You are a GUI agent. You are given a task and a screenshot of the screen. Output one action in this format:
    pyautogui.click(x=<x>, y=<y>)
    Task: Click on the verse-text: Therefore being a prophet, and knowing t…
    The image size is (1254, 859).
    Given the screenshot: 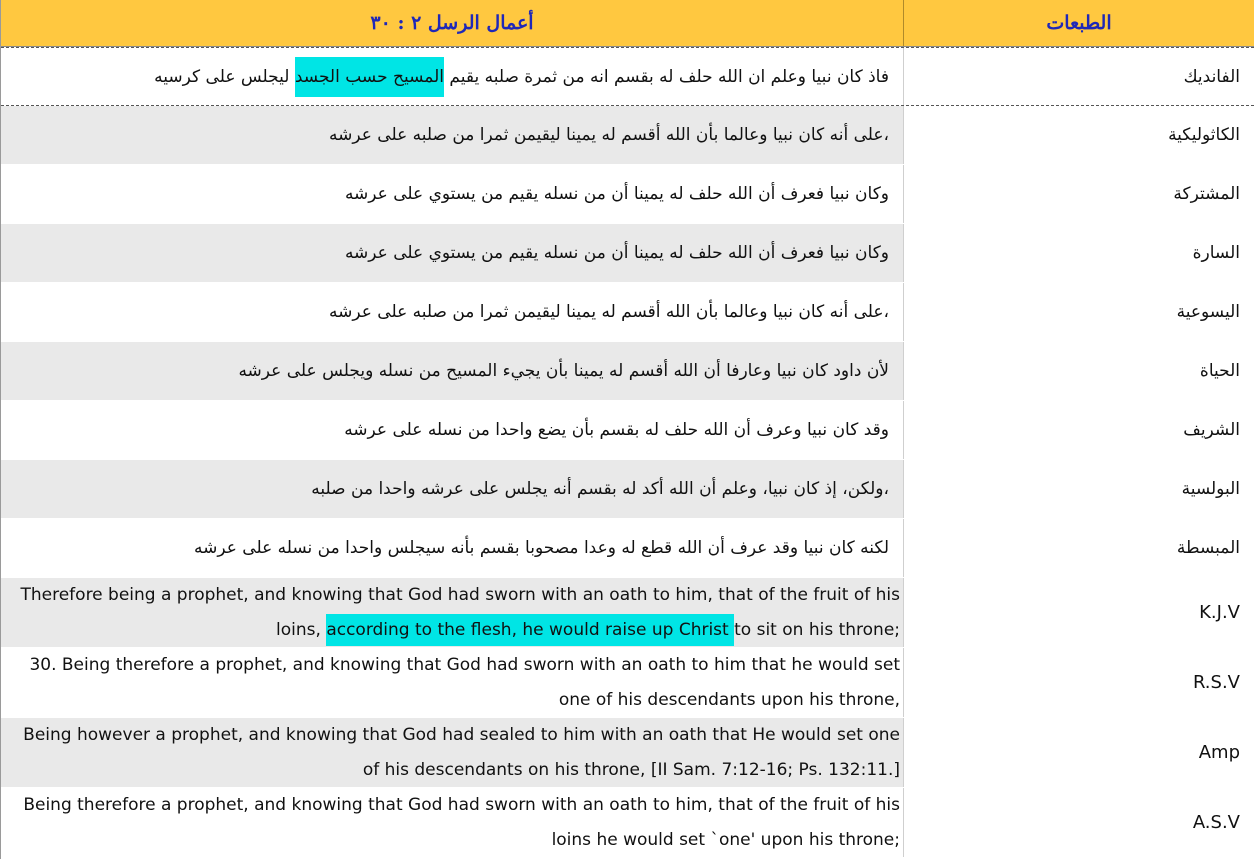 What is the action you would take?
    pyautogui.click(x=452, y=613)
    